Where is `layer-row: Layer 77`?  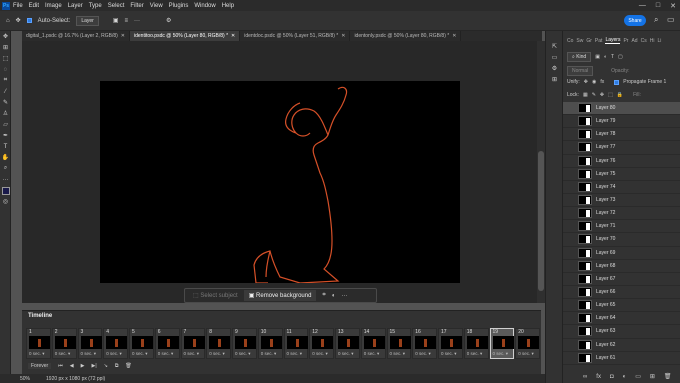
layer-row: Layer 77 is located at coordinates (621, 148).